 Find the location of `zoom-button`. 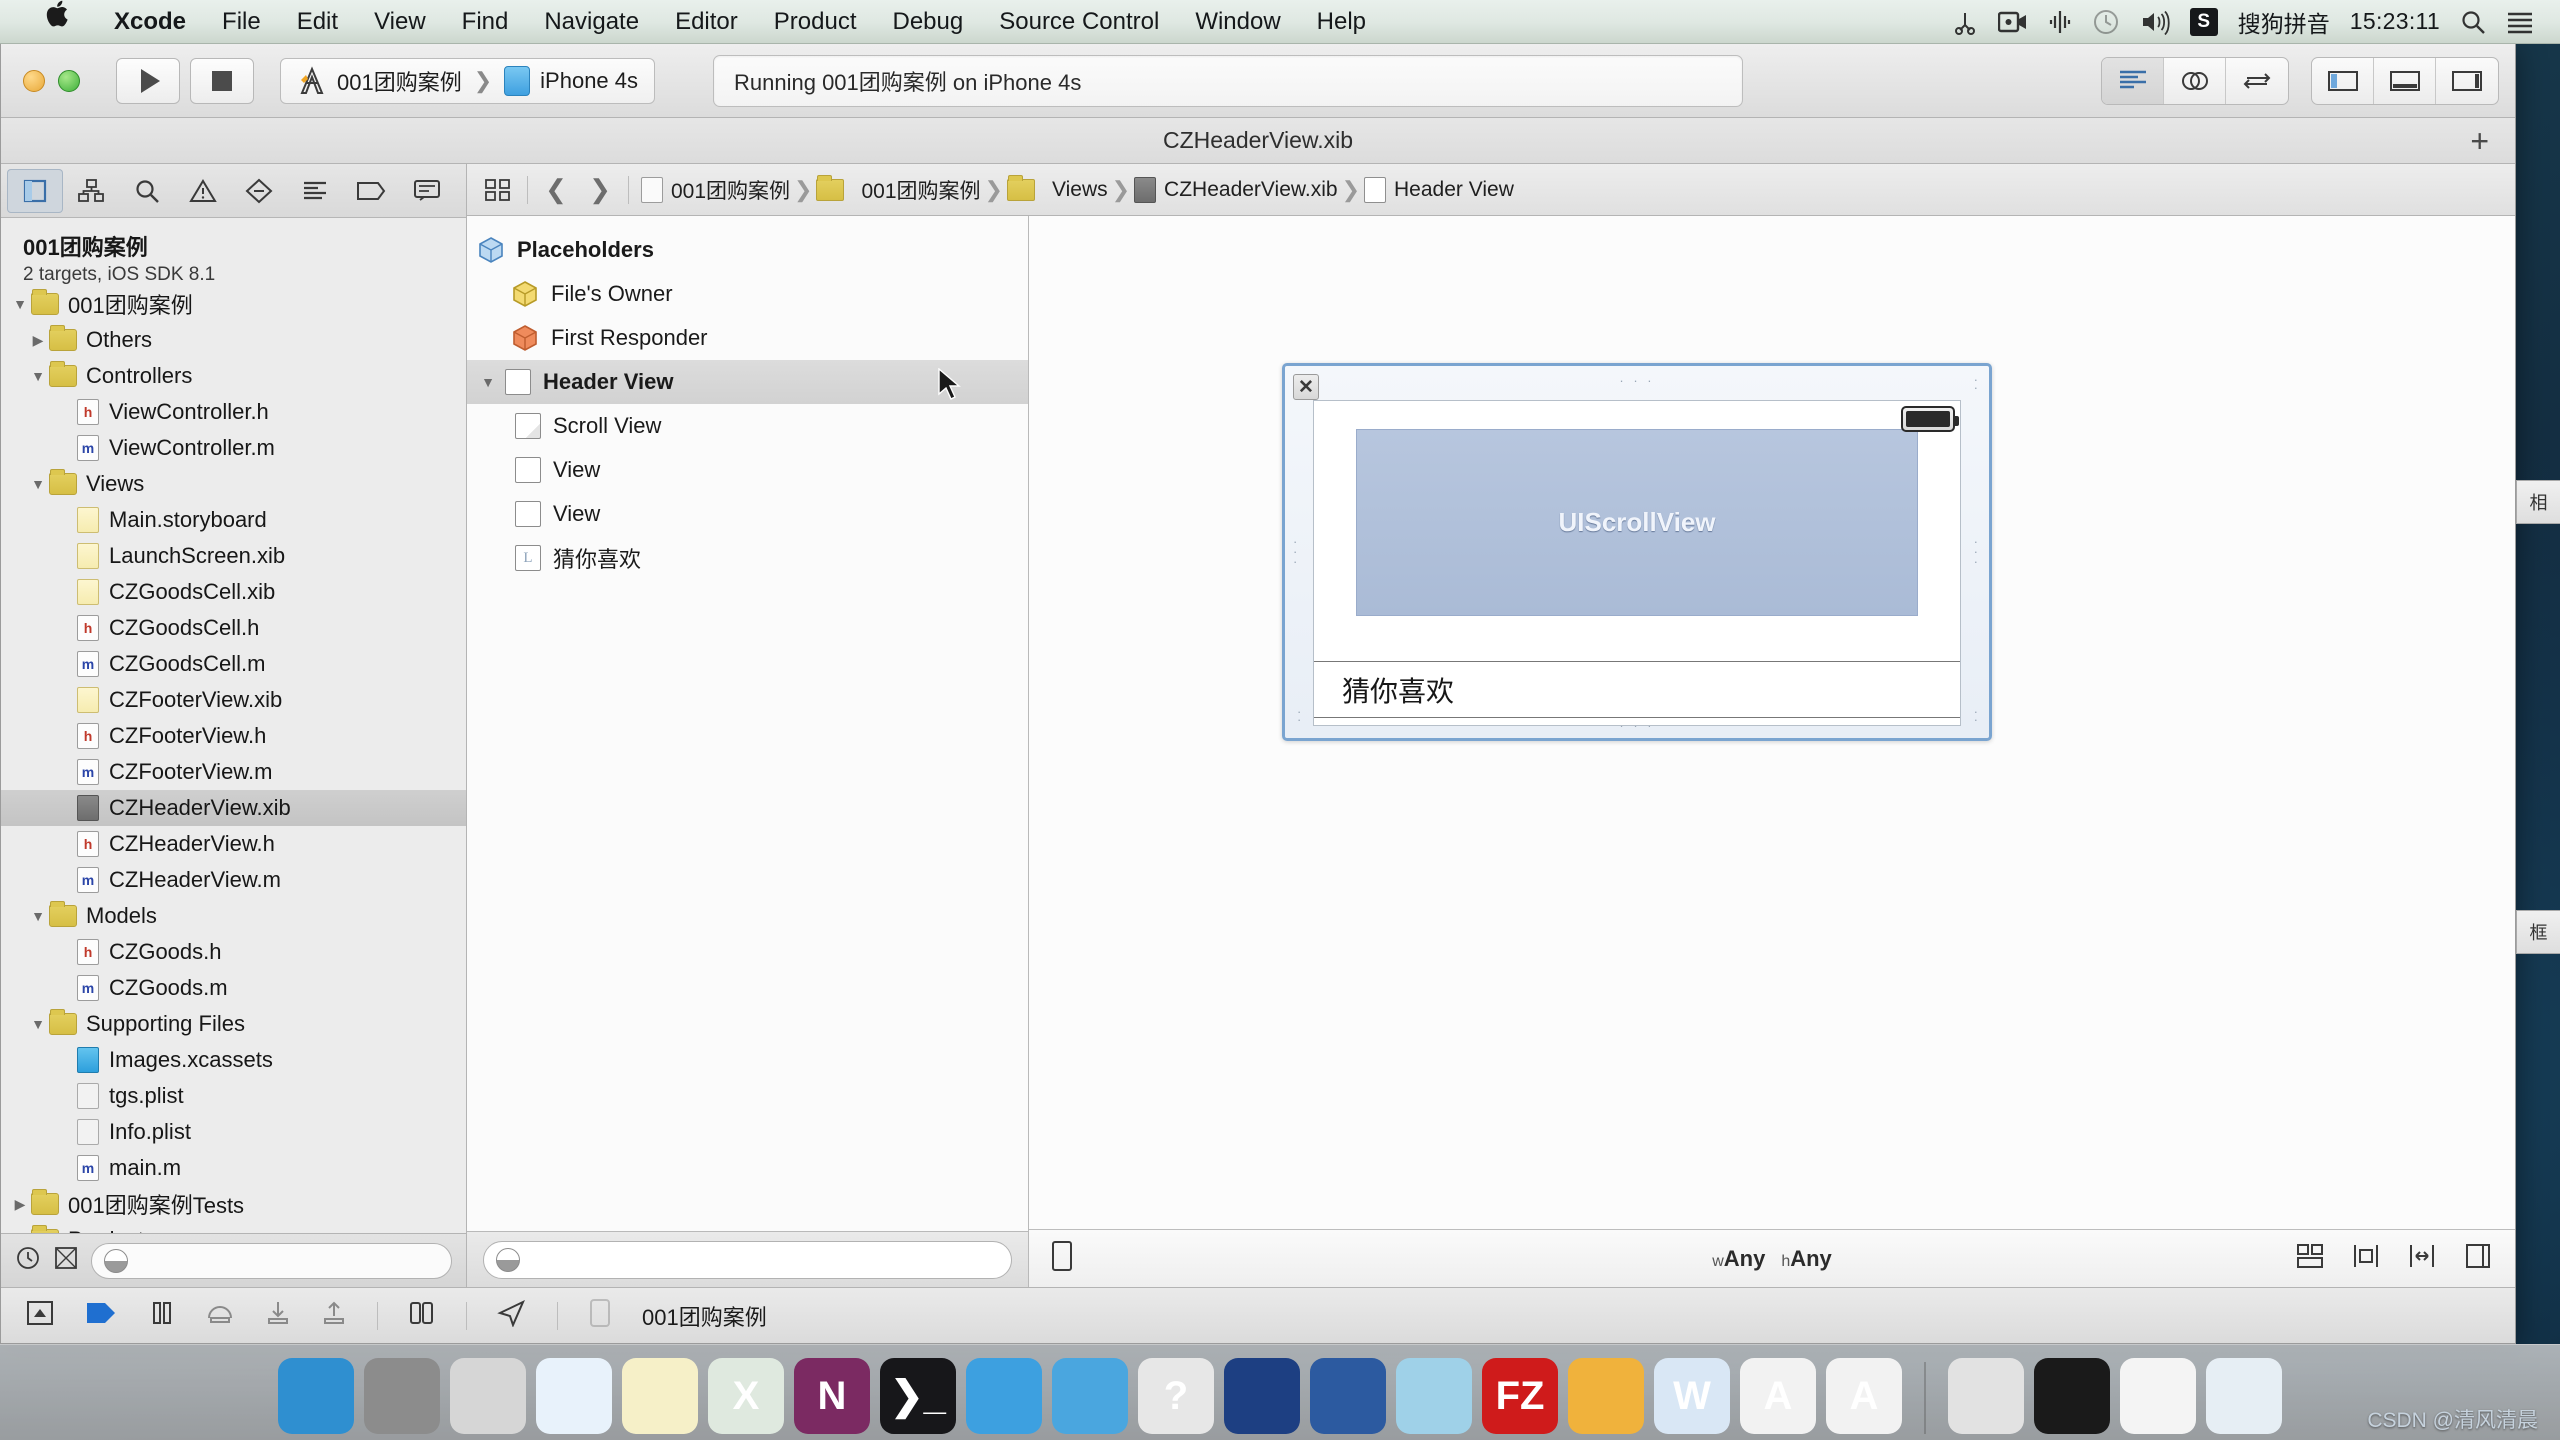

zoom-button is located at coordinates (69, 80).